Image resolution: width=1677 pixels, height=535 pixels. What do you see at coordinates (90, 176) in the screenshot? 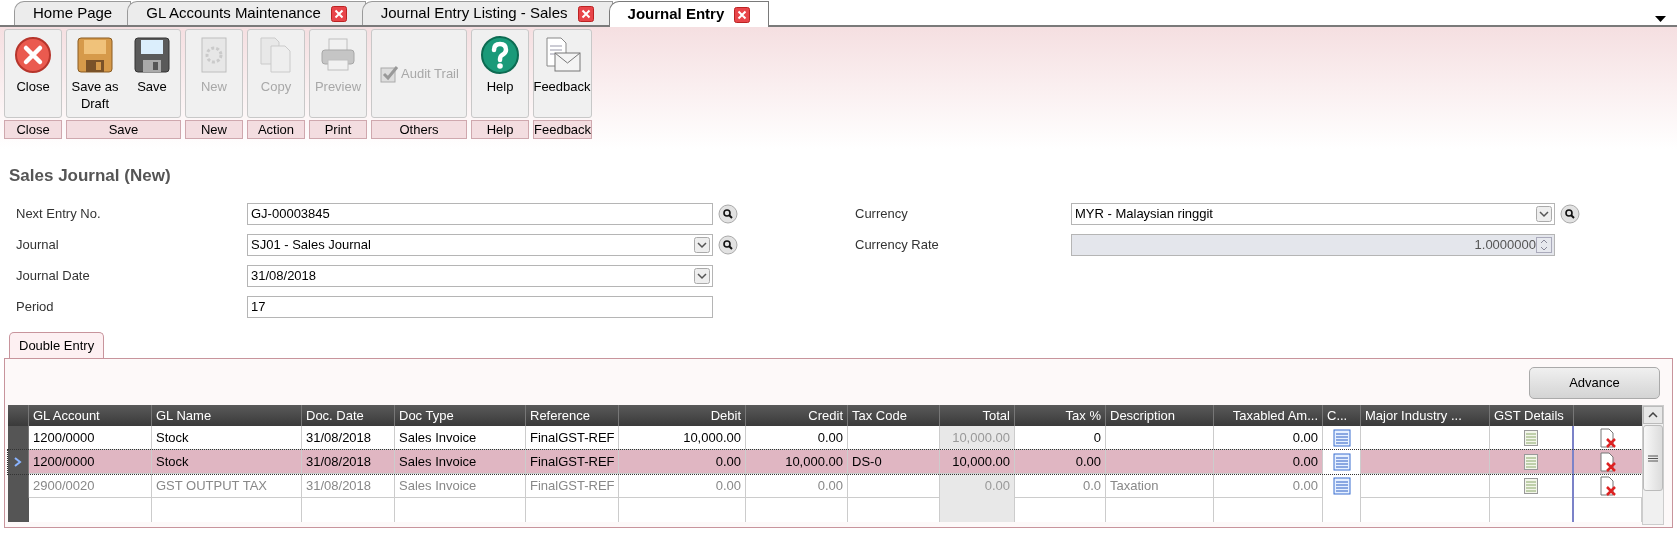
I see `page-title: Sales Journal (New)` at bounding box center [90, 176].